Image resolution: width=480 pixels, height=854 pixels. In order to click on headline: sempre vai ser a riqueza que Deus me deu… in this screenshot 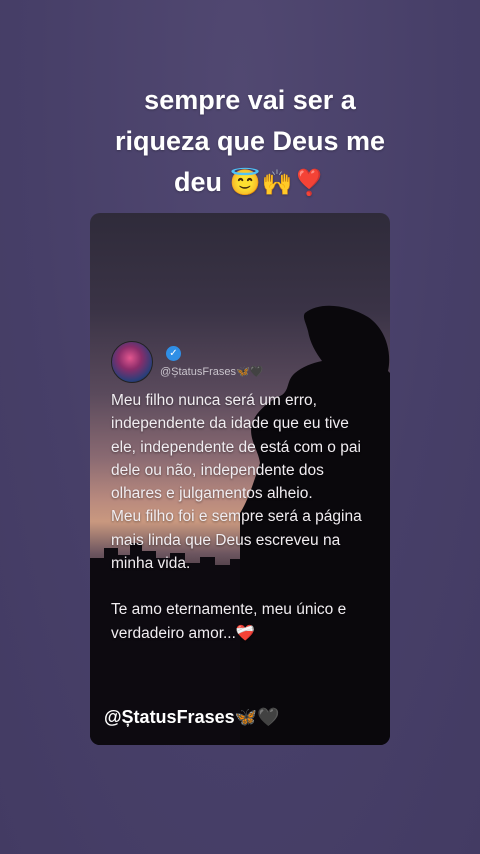, I will do `click(250, 142)`.